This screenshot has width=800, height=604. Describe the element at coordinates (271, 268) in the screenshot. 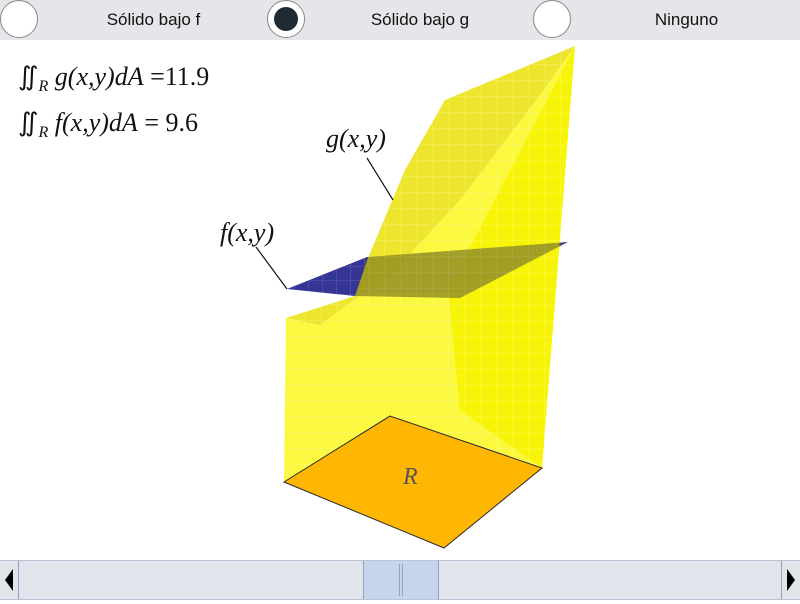

I see `f-label-leader` at that location.